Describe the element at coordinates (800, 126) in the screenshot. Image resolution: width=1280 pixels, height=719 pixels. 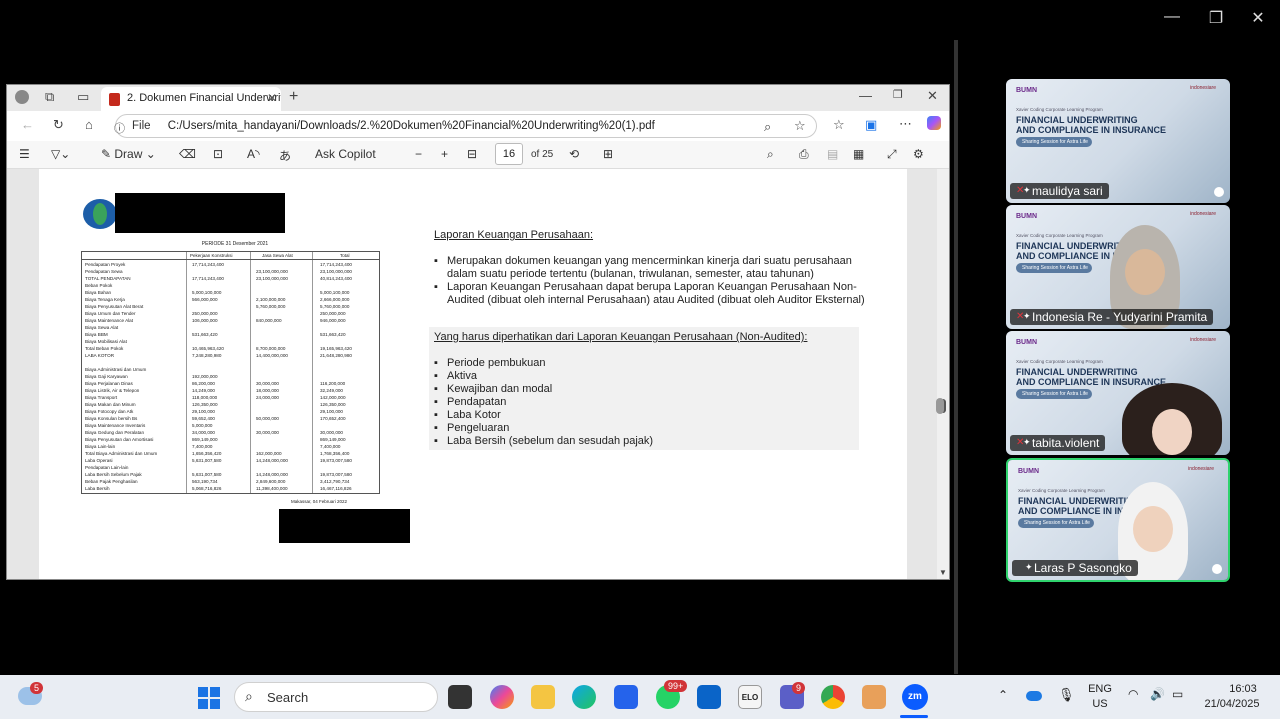
I see `favorite-icon: ☆` at that location.